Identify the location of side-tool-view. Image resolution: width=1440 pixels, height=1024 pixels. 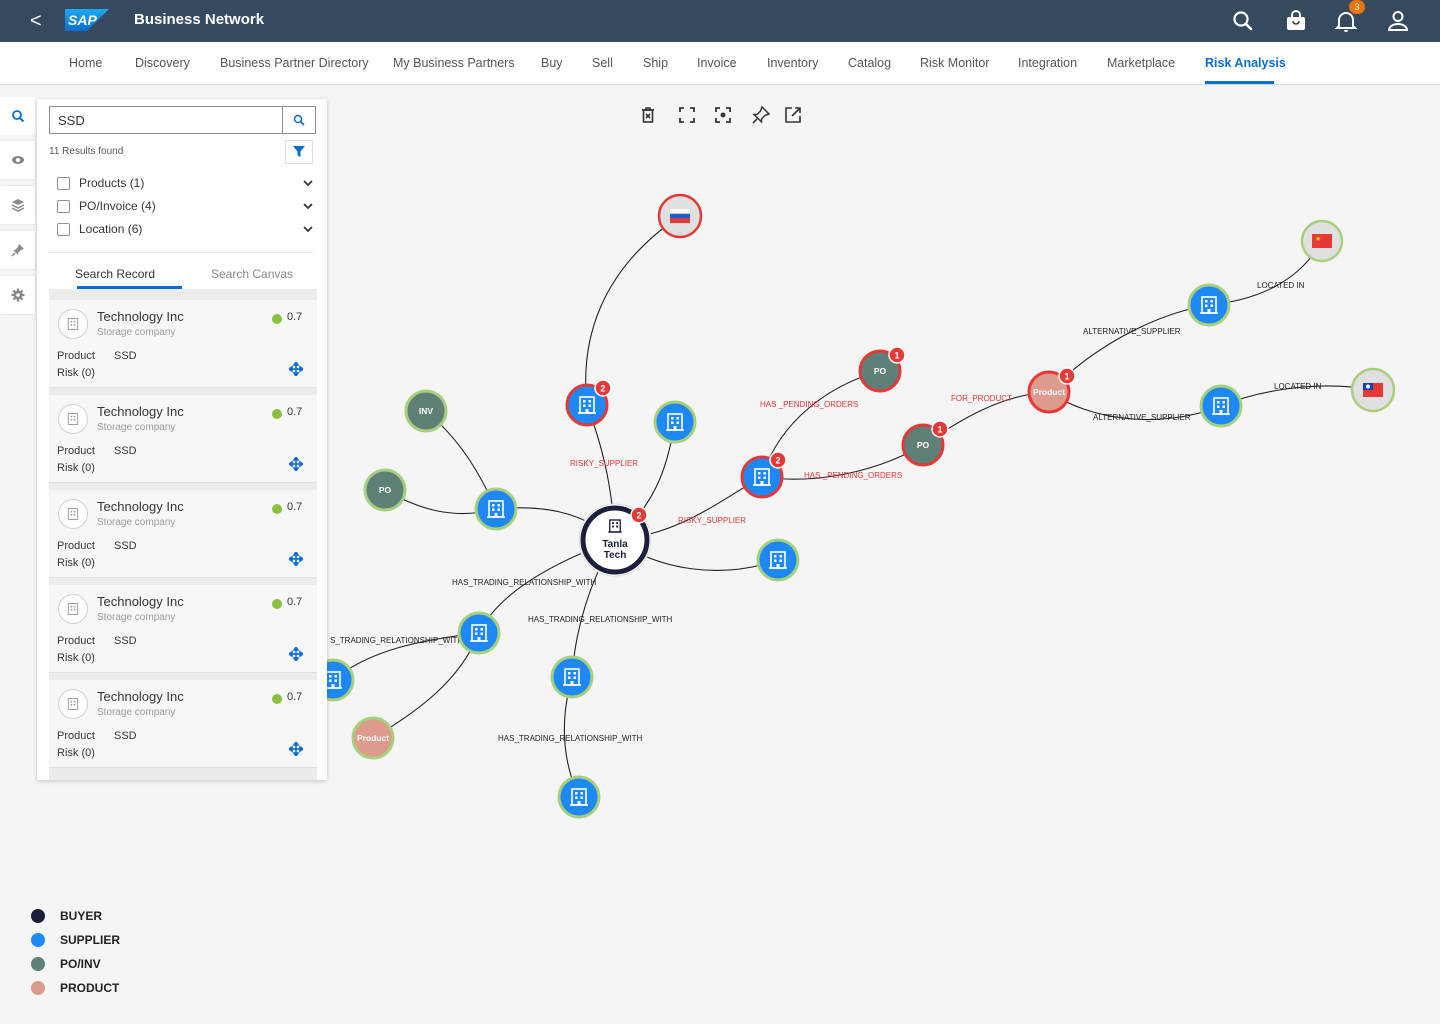
(17, 160).